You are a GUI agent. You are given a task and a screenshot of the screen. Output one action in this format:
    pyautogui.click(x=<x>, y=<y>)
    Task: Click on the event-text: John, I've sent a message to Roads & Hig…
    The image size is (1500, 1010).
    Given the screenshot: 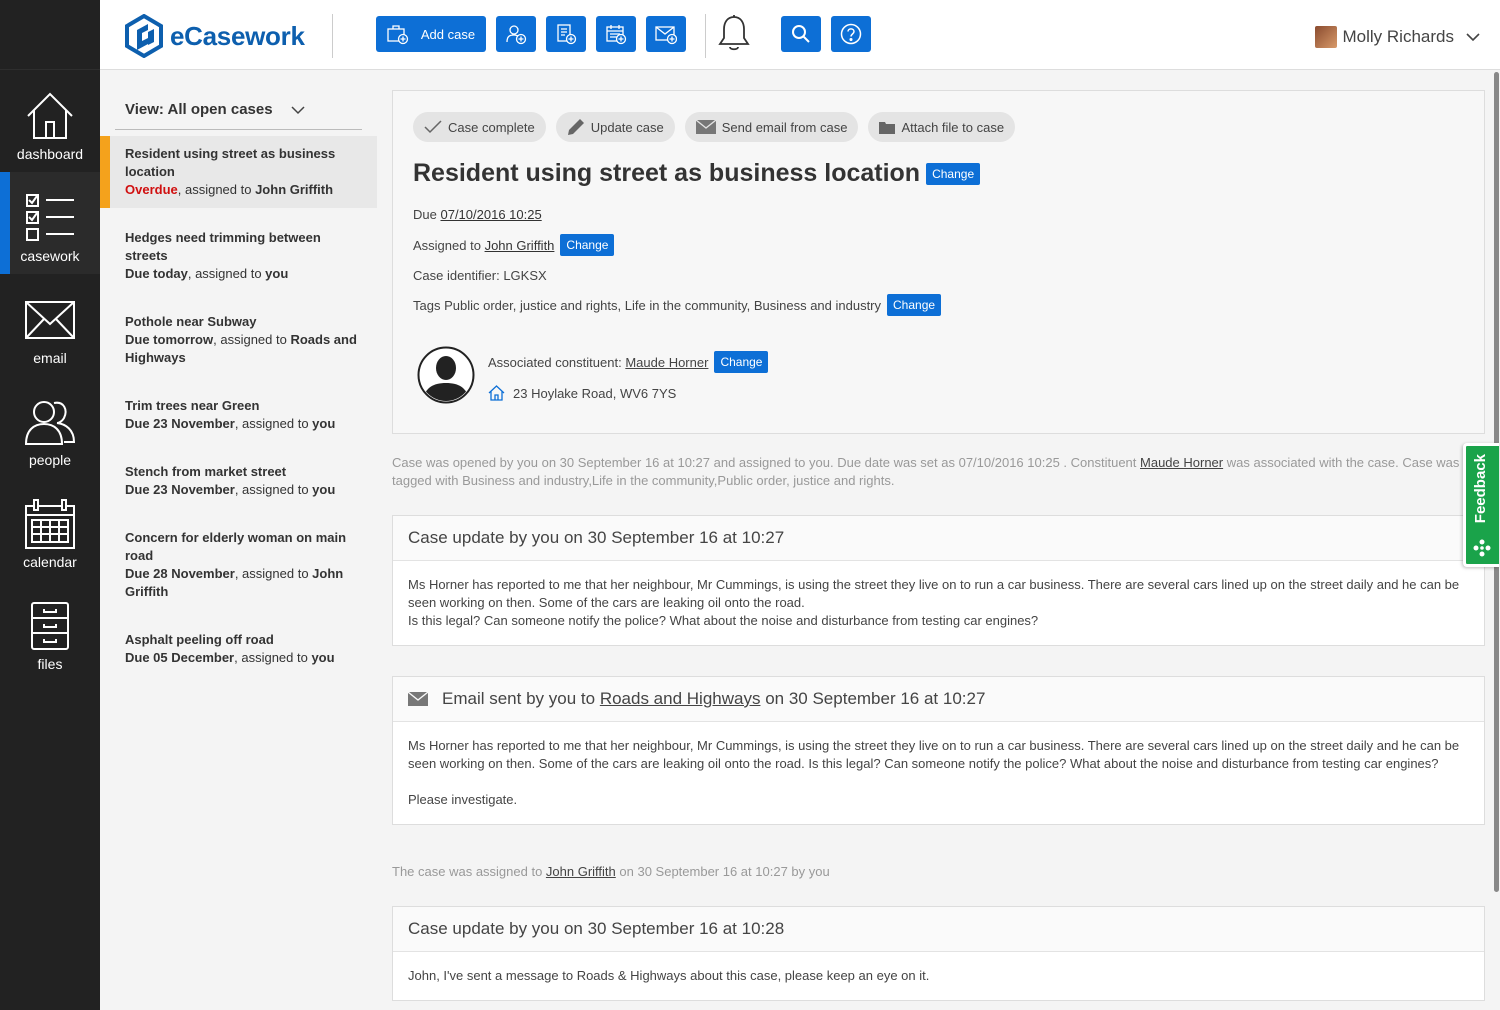 What is the action you would take?
    pyautogui.click(x=669, y=975)
    